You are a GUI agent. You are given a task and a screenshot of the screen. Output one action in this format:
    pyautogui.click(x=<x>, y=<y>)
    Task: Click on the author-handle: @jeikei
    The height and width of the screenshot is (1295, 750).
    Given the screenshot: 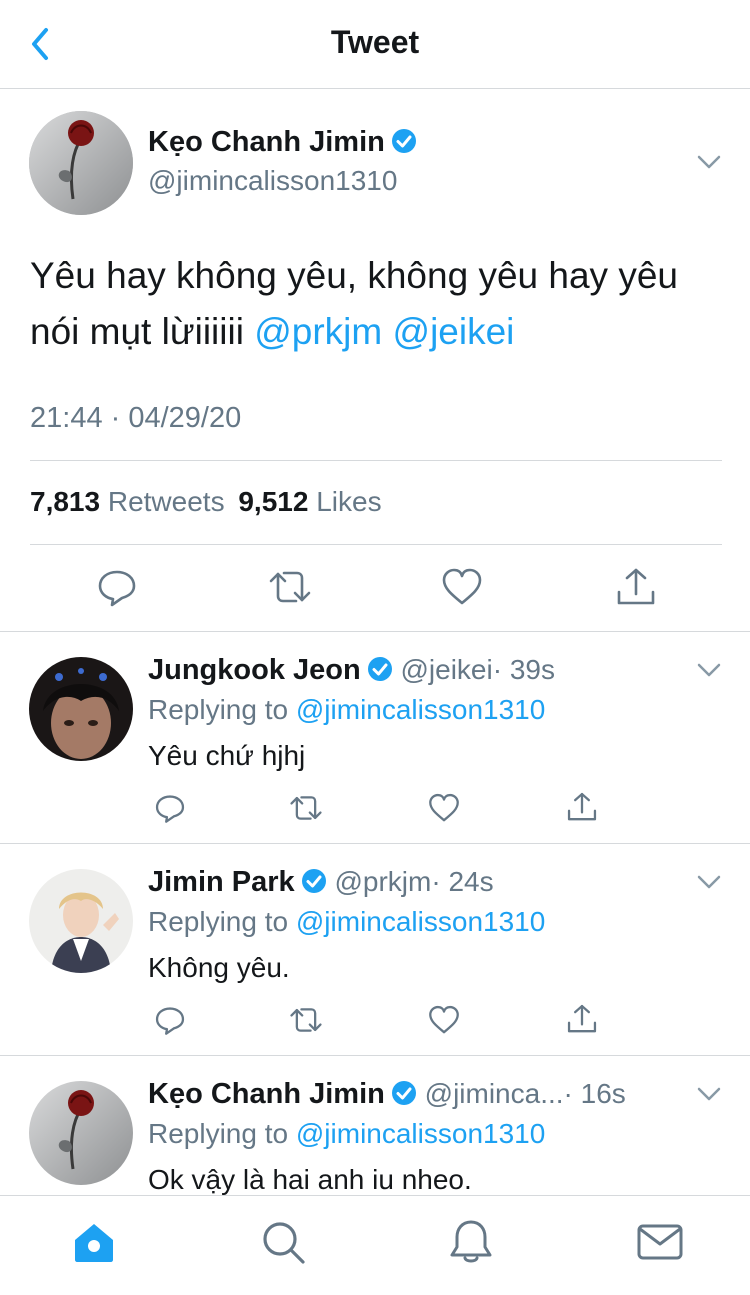 What is the action you would take?
    pyautogui.click(x=446, y=669)
    